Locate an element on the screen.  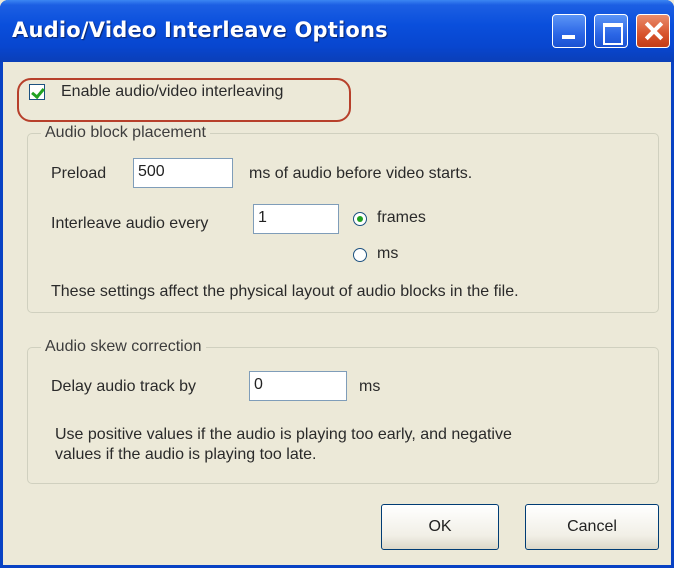
interleave-input: 1 is located at coordinates (296, 219).